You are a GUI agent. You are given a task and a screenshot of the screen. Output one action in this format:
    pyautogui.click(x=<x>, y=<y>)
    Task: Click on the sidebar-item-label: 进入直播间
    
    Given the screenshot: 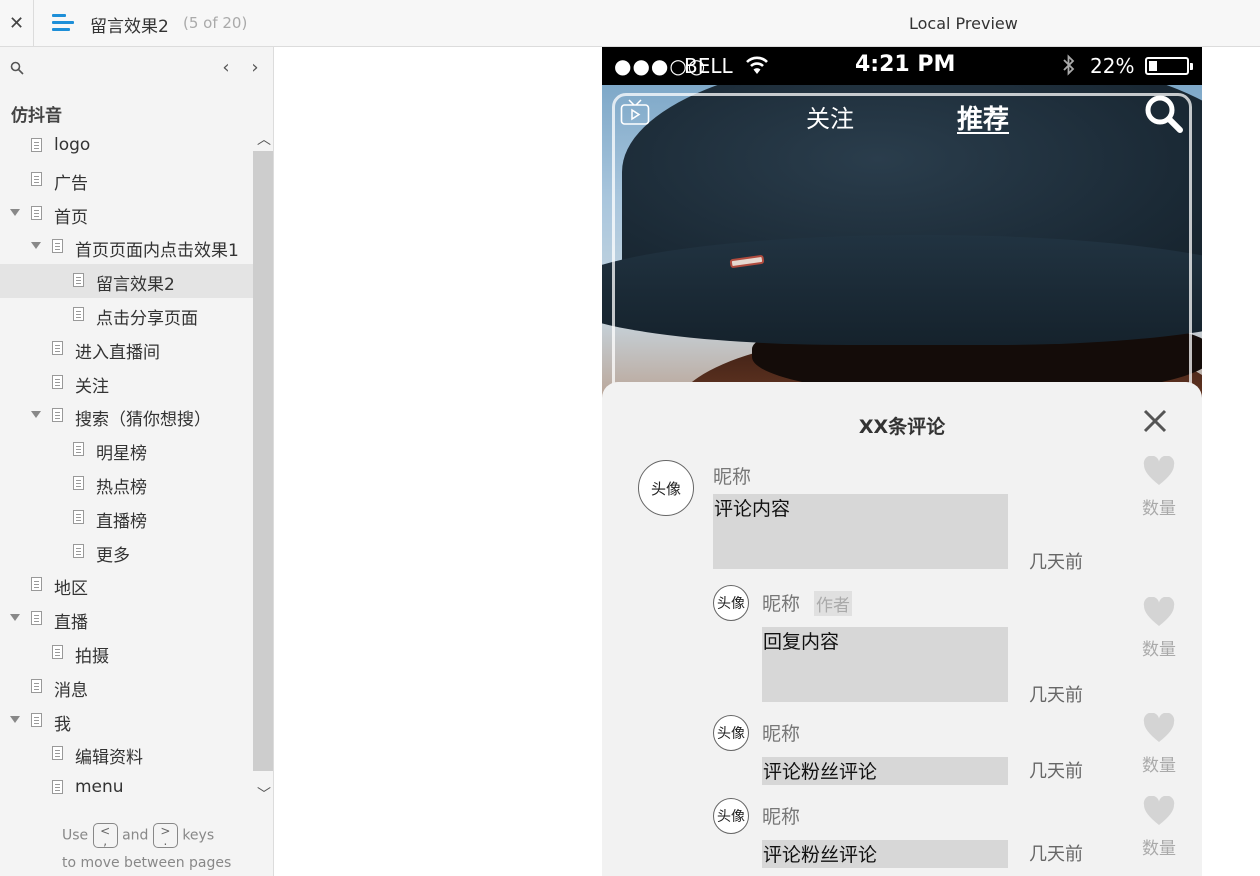 What is the action you would take?
    pyautogui.click(x=117, y=352)
    